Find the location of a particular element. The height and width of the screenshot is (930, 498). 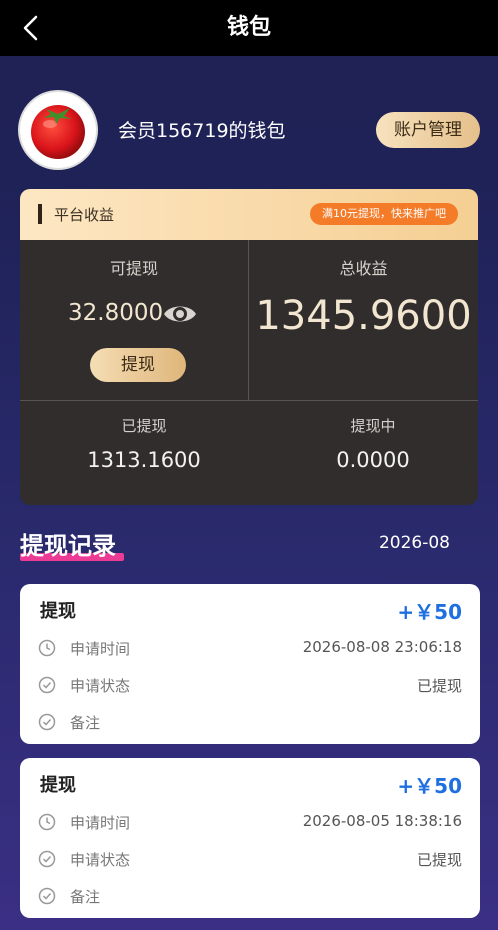

visibility-toggle is located at coordinates (180, 314).